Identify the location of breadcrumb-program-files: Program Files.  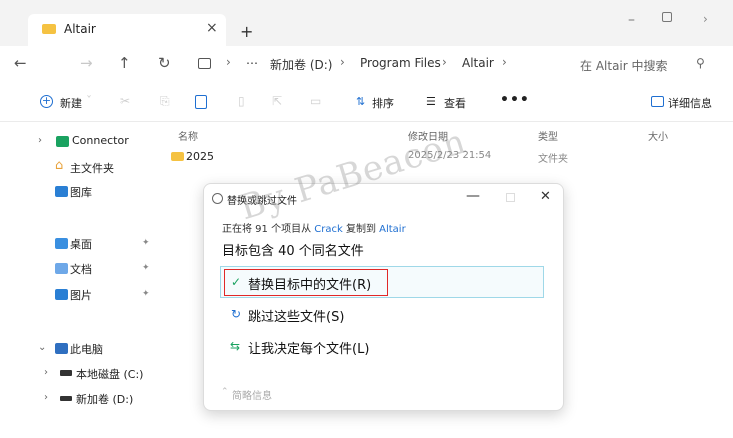
(400, 63).